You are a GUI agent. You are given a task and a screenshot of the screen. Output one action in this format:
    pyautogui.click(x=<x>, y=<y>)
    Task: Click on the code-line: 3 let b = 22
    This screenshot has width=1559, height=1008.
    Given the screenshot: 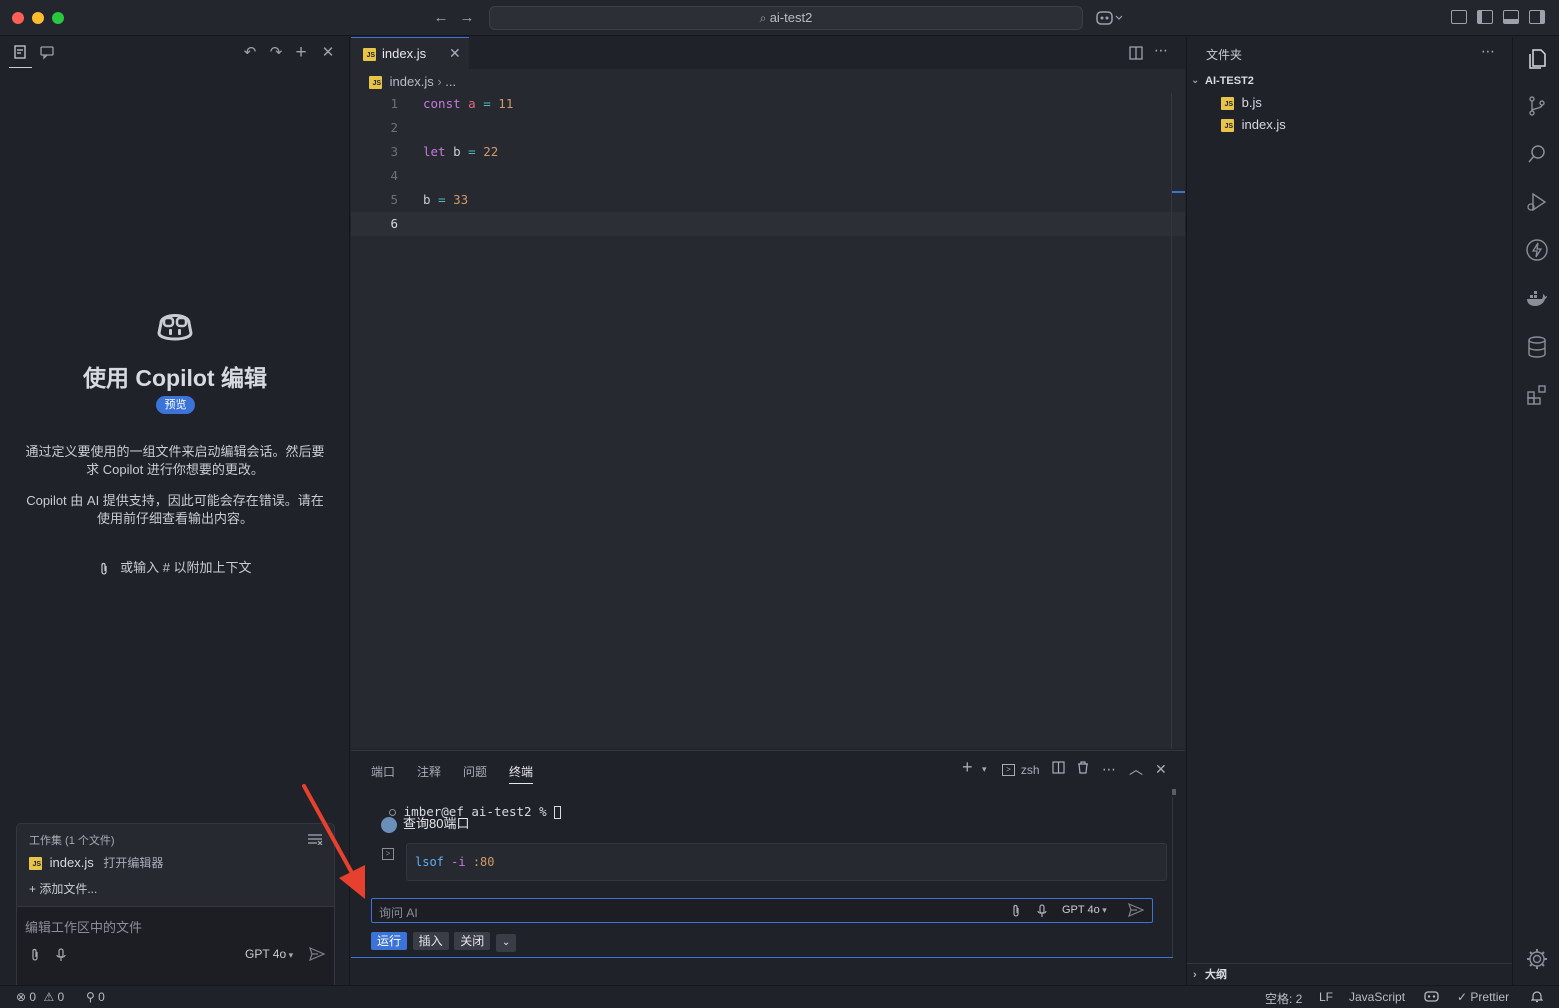 What is the action you would take?
    pyautogui.click(x=768, y=152)
    